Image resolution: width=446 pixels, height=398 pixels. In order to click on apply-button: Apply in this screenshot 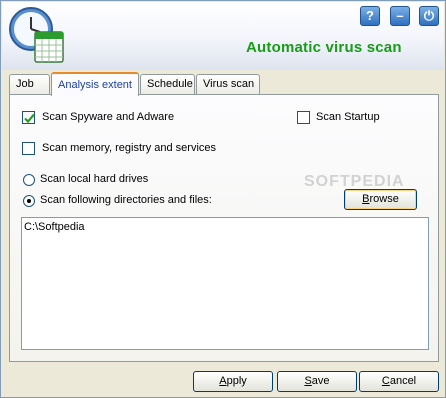, I will do `click(233, 381)`.